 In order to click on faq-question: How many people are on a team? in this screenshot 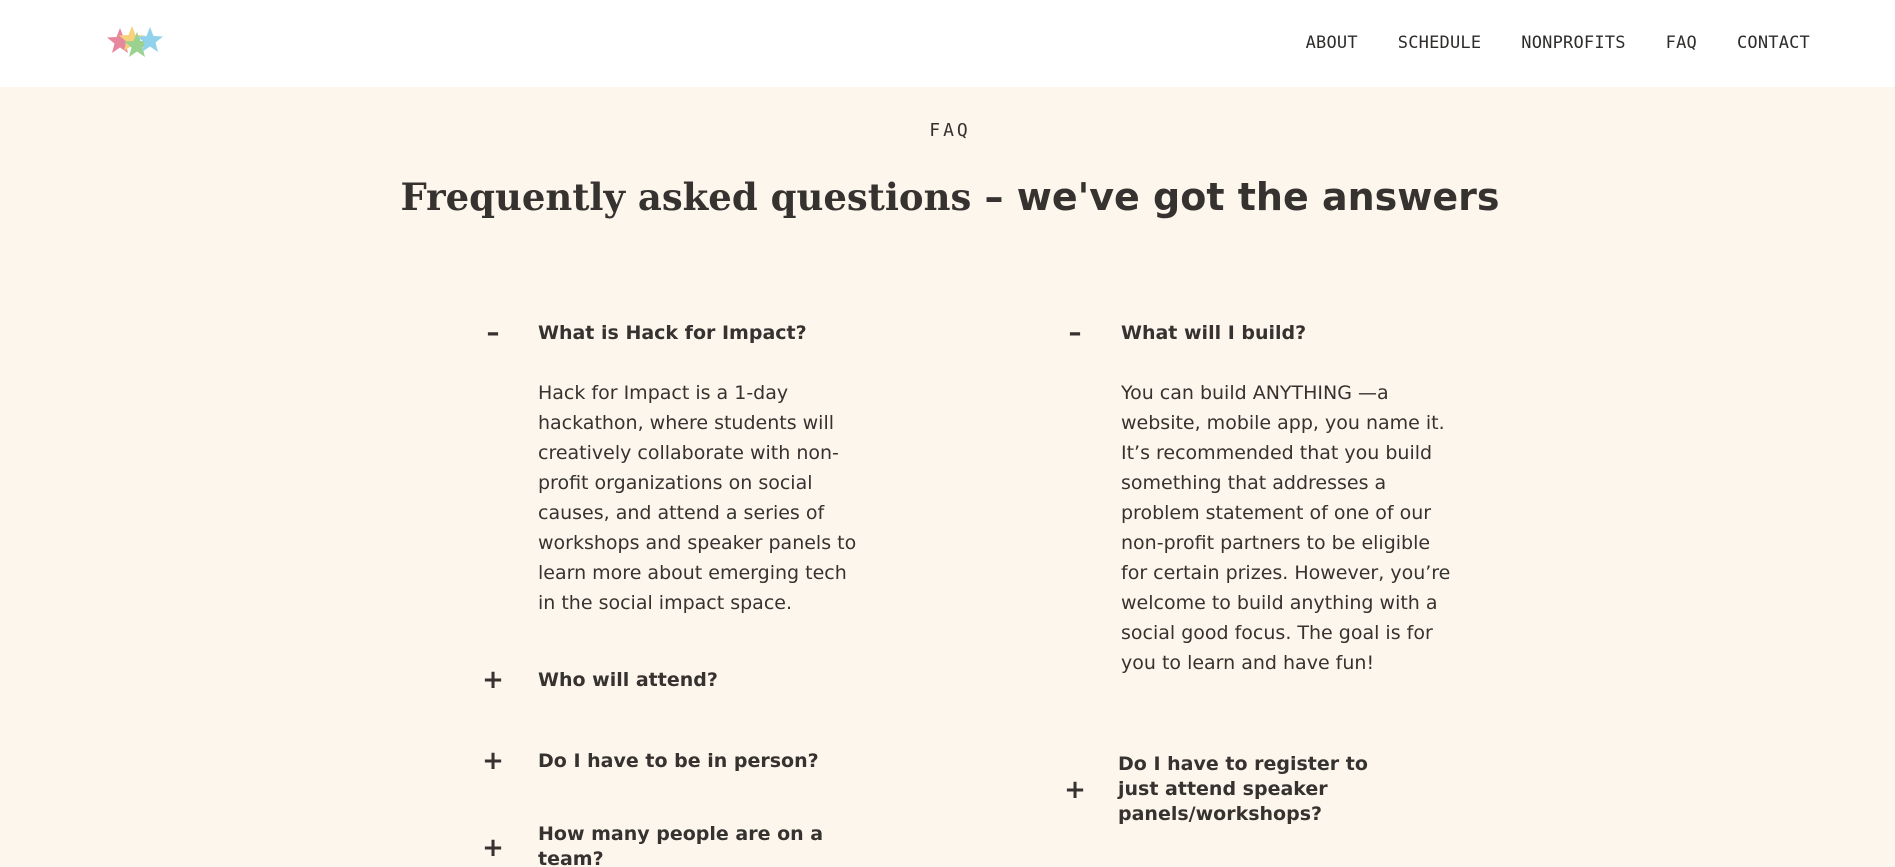, I will do `click(683, 844)`.